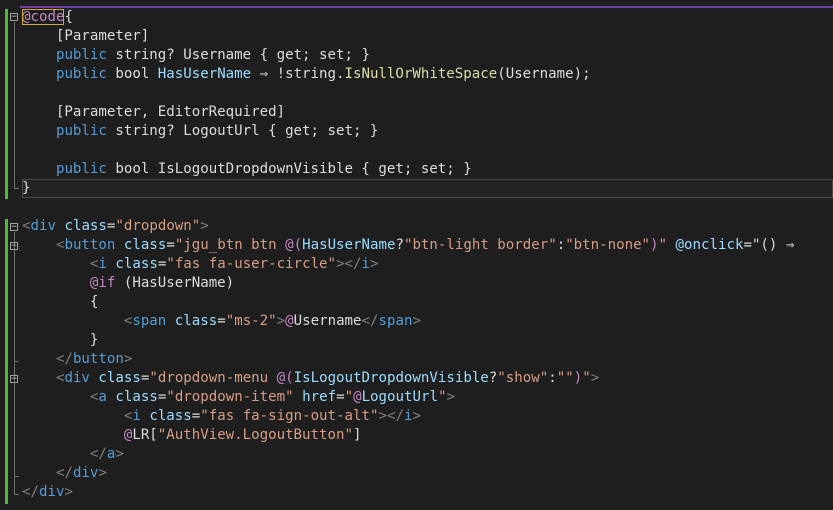 This screenshot has height=510, width=833. I want to click on code-line: <i class="fas fa-sign-out-alt"></i>, so click(427, 416).